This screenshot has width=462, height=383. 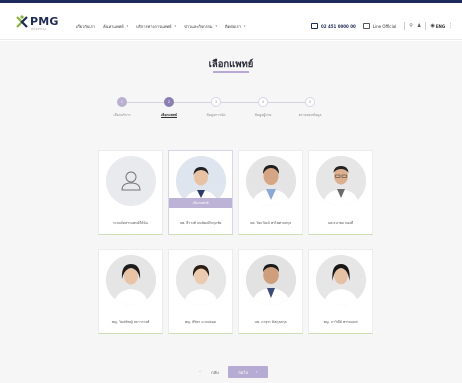 I want to click on doctor-card: นพ.ธนาพล ทองดี, so click(x=340, y=192).